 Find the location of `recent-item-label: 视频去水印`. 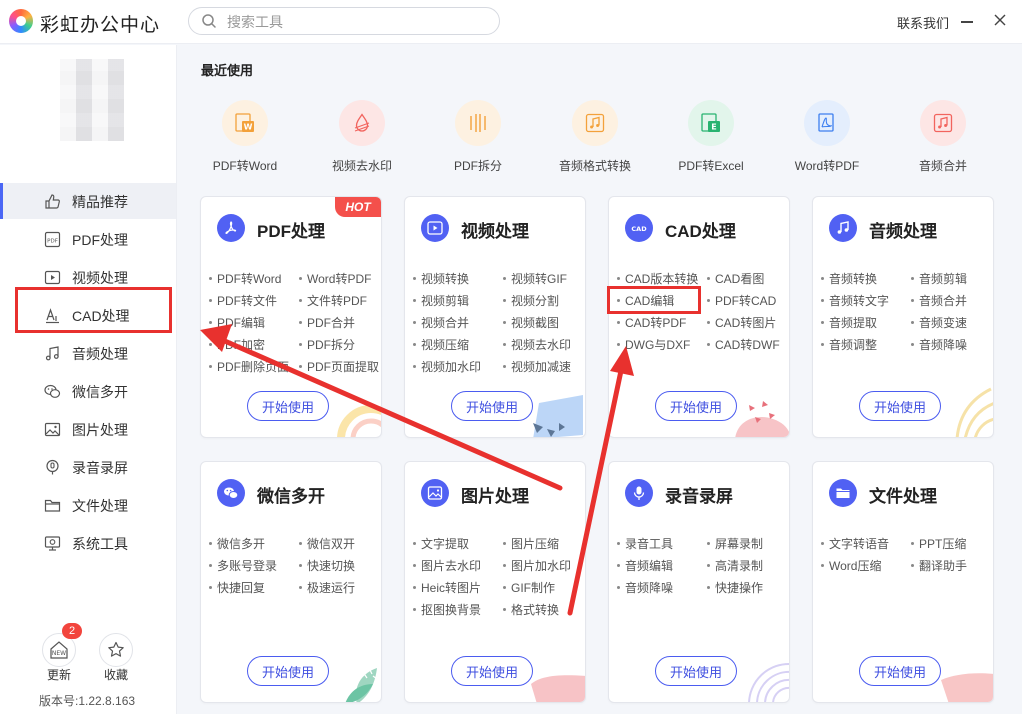

recent-item-label: 视频去水印 is located at coordinates (361, 166).